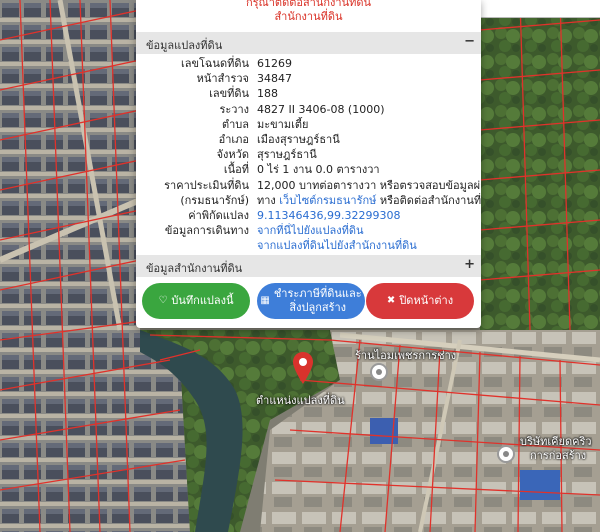  I want to click on detail-row: ระวาง 4827 II 3406-08 (1000), so click(308, 109).